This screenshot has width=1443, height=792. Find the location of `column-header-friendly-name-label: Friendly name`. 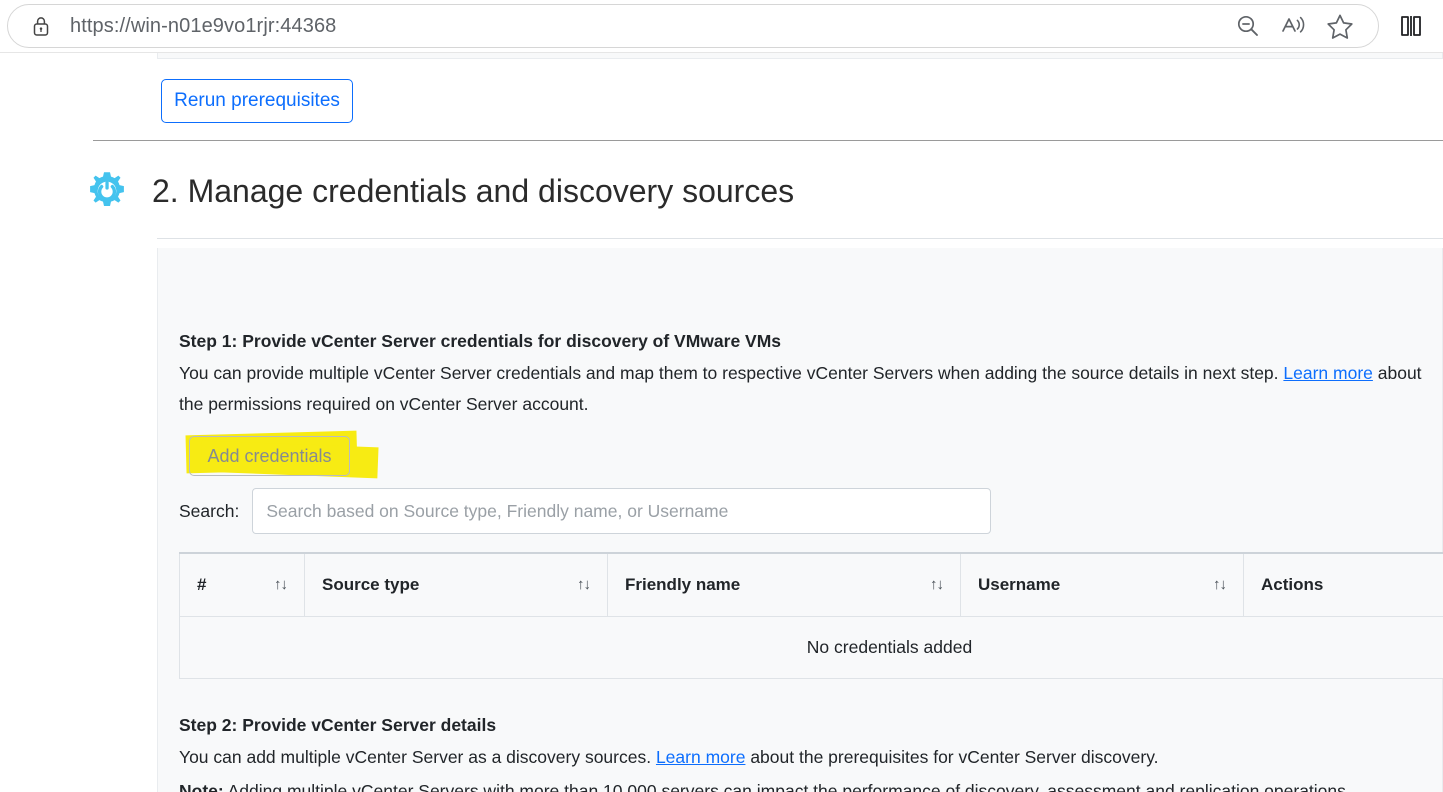

column-header-friendly-name-label: Friendly name is located at coordinates (683, 584).